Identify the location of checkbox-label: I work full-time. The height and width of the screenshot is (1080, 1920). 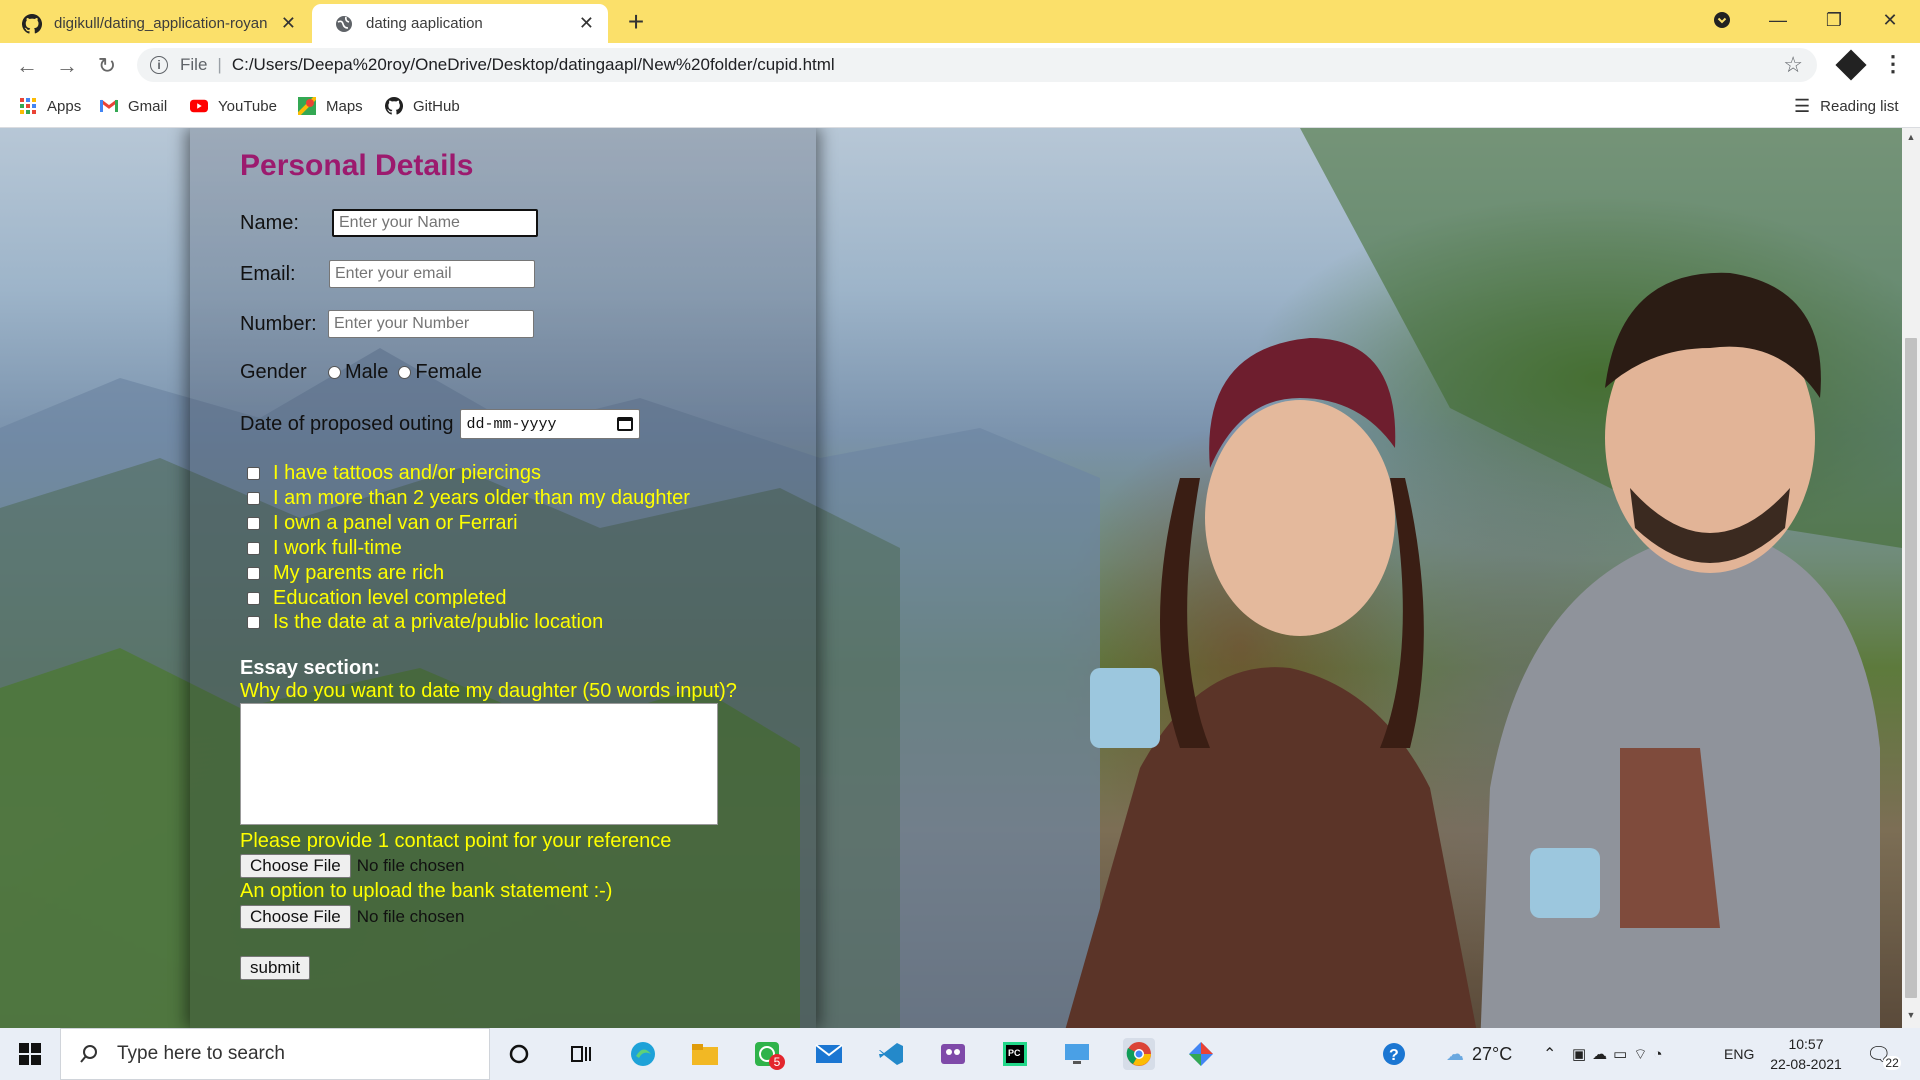
(337, 548).